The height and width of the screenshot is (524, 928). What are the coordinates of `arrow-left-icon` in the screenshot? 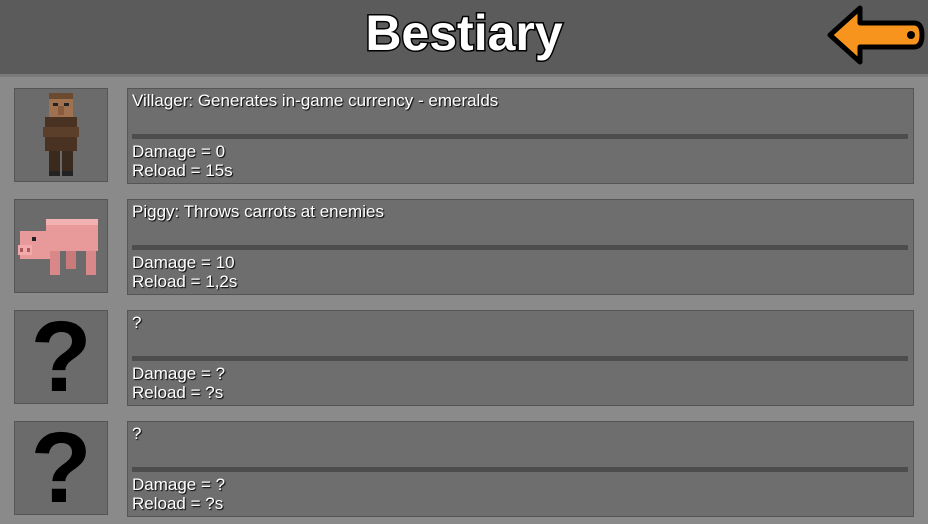 It's located at (876, 35).